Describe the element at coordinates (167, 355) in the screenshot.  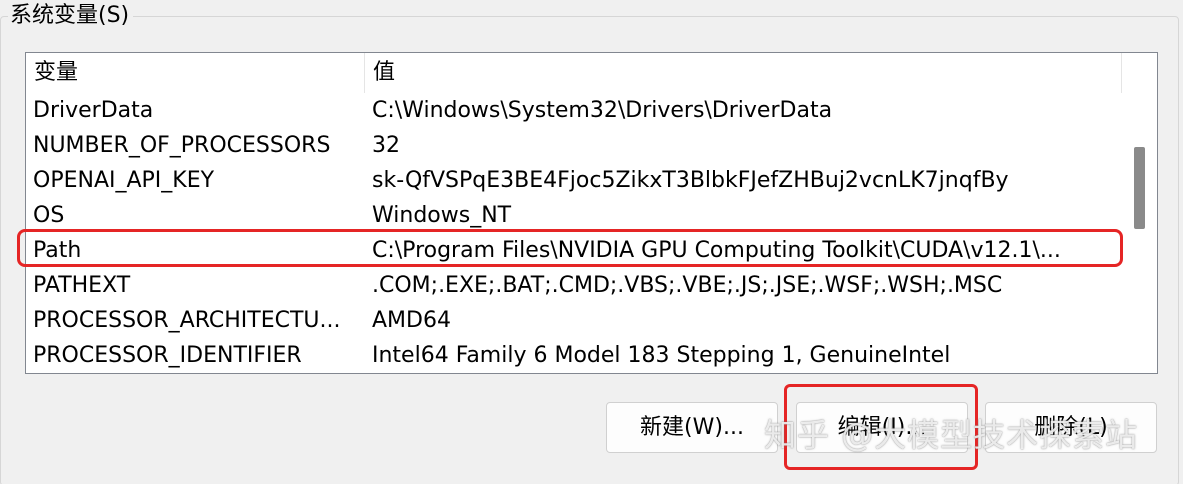
I see `variable-name-cell: PROCESSOR_IDENTIFIER` at that location.